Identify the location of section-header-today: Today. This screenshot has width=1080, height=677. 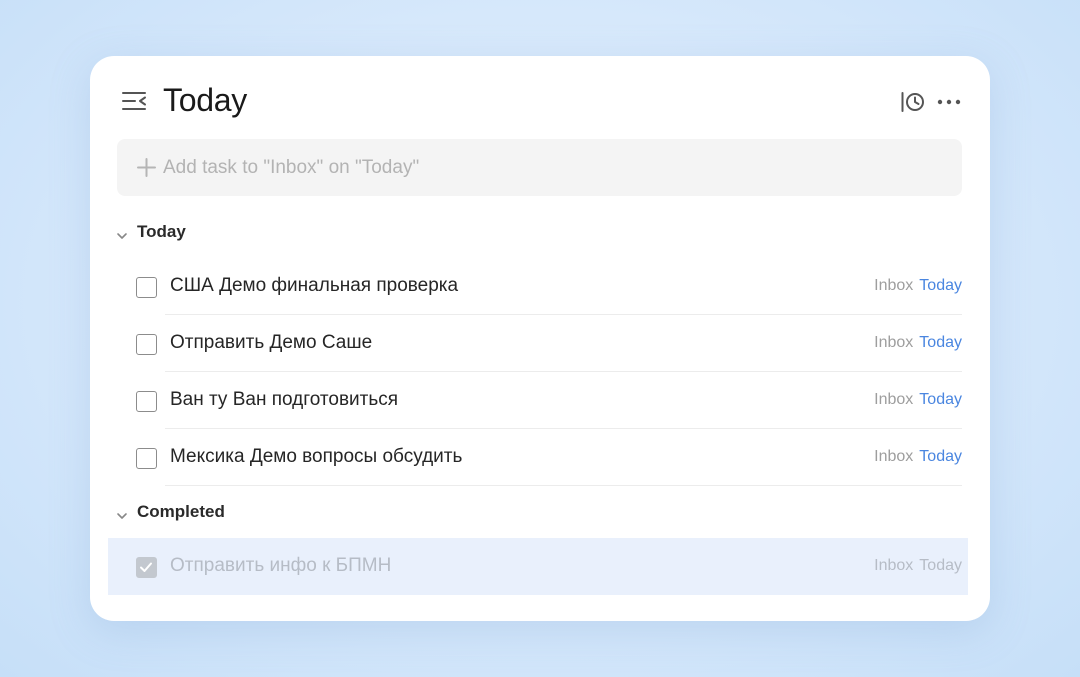
(266, 233).